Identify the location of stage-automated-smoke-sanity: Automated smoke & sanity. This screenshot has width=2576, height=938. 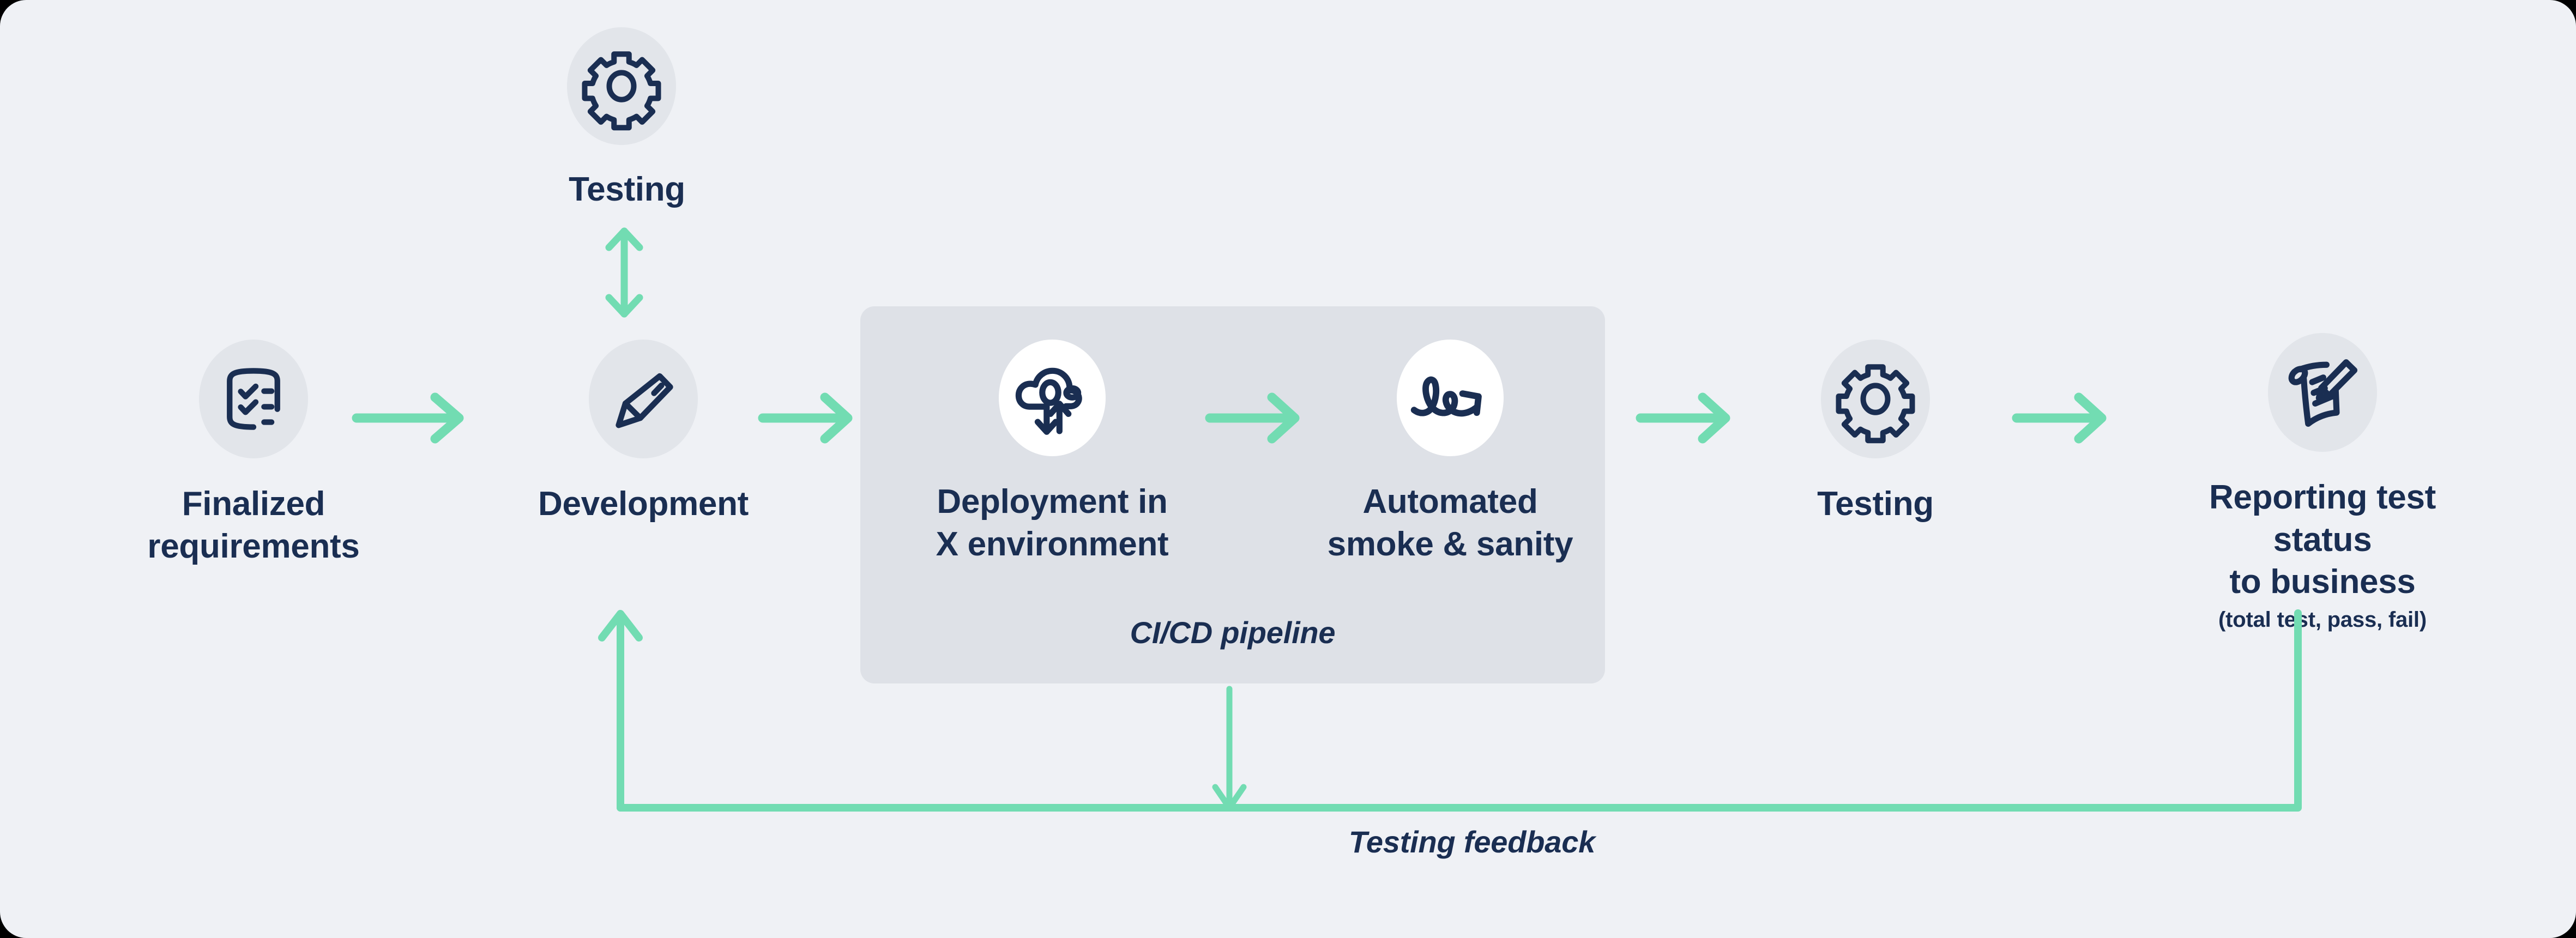
(1450, 446).